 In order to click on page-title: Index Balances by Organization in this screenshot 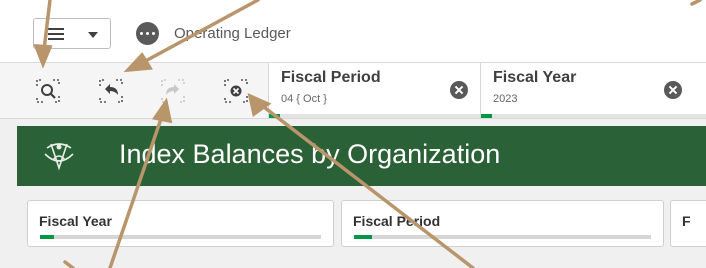, I will do `click(310, 154)`.